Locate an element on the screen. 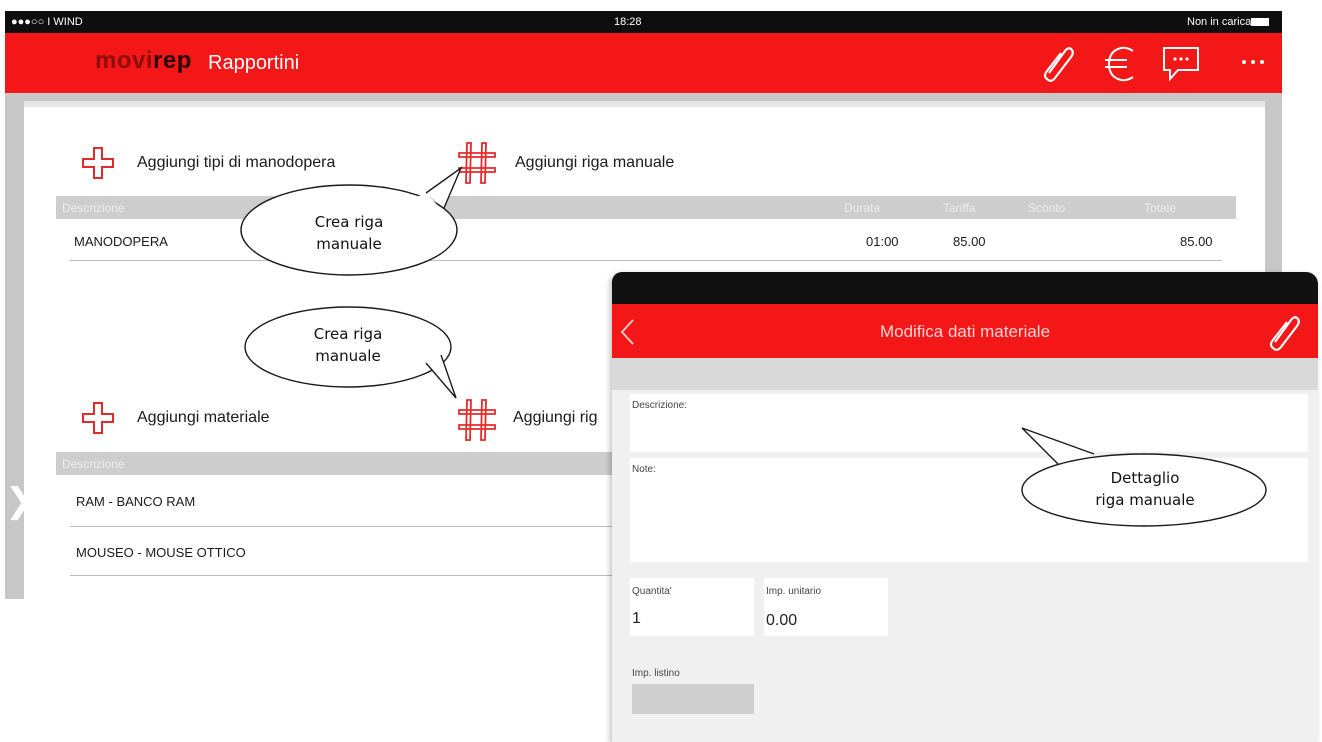 The width and height of the screenshot is (1322, 742). panel-header: Modifica dati materiale is located at coordinates (965, 331).